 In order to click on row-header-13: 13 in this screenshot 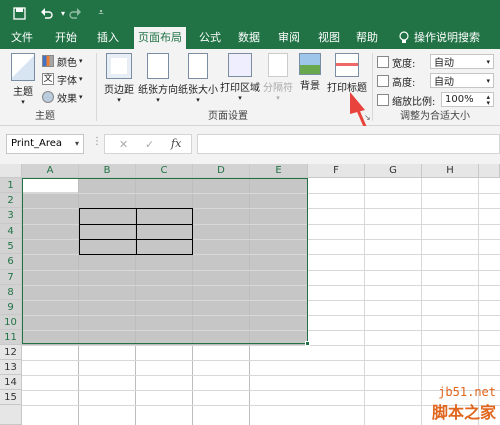, I will do `click(11, 367)`.